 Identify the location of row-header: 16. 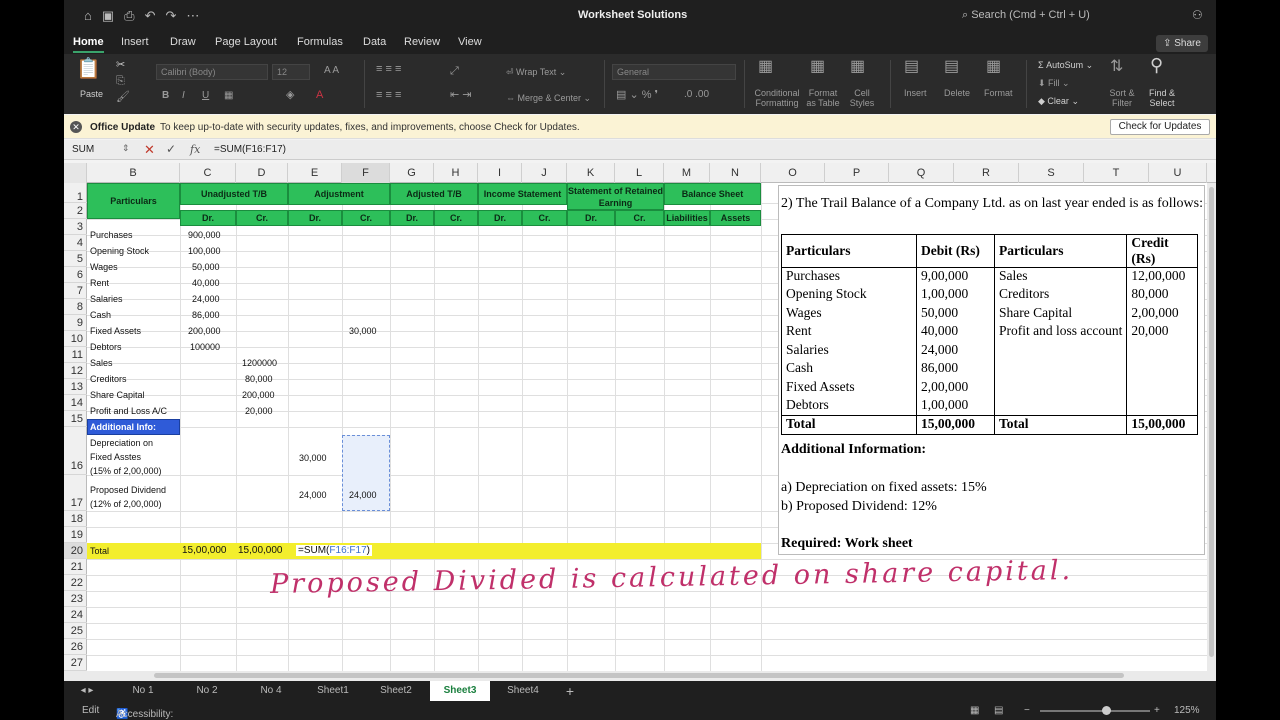
(75, 451).